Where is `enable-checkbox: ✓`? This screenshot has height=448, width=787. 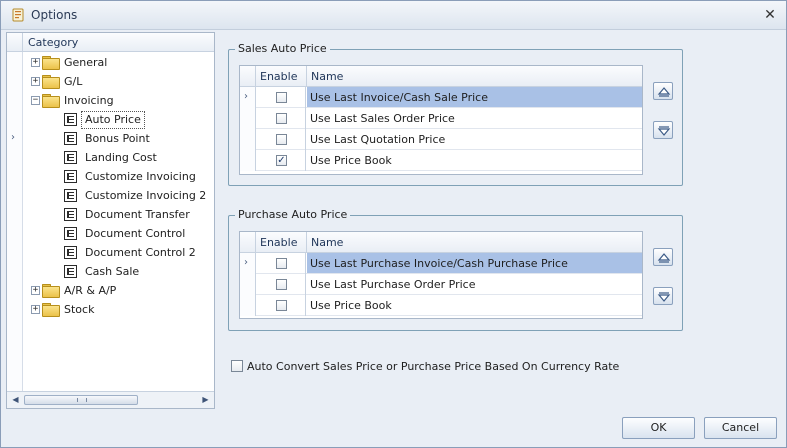
enable-checkbox: ✓ is located at coordinates (281, 160).